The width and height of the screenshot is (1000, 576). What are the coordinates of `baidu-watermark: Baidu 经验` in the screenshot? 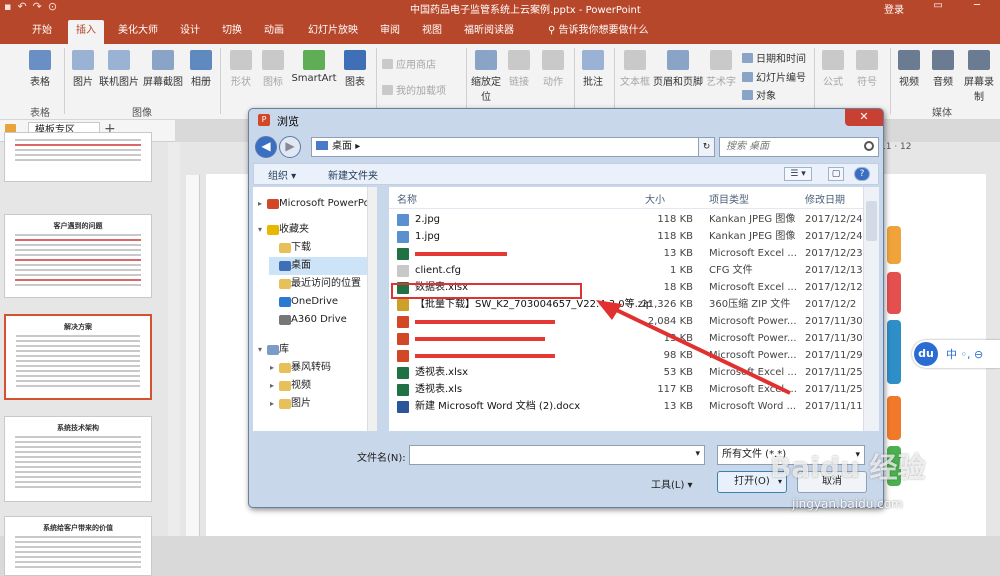 It's located at (848, 467).